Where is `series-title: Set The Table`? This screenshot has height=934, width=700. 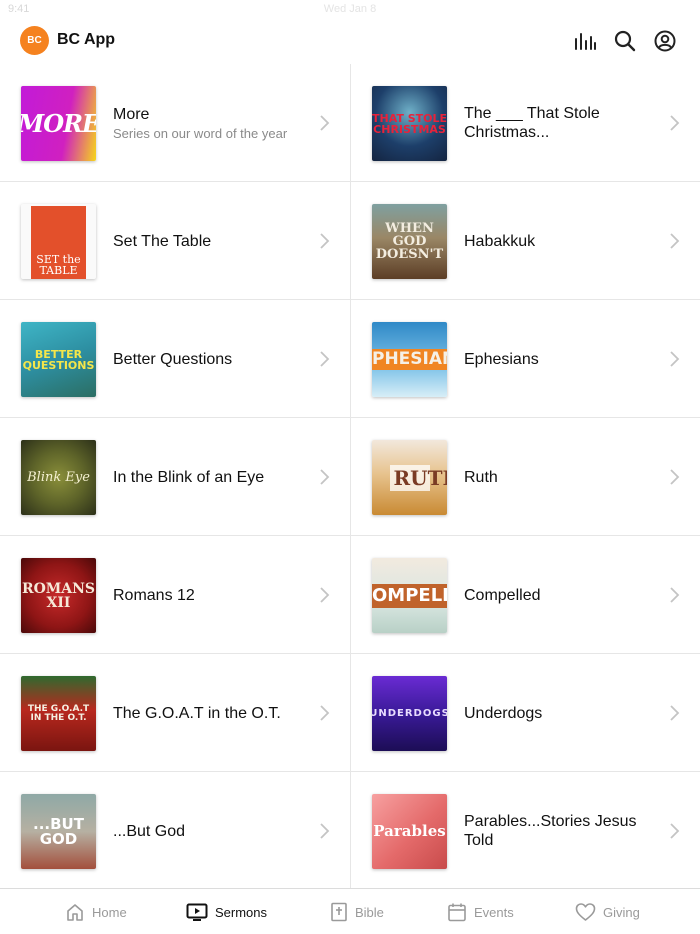 series-title: Set The Table is located at coordinates (162, 241).